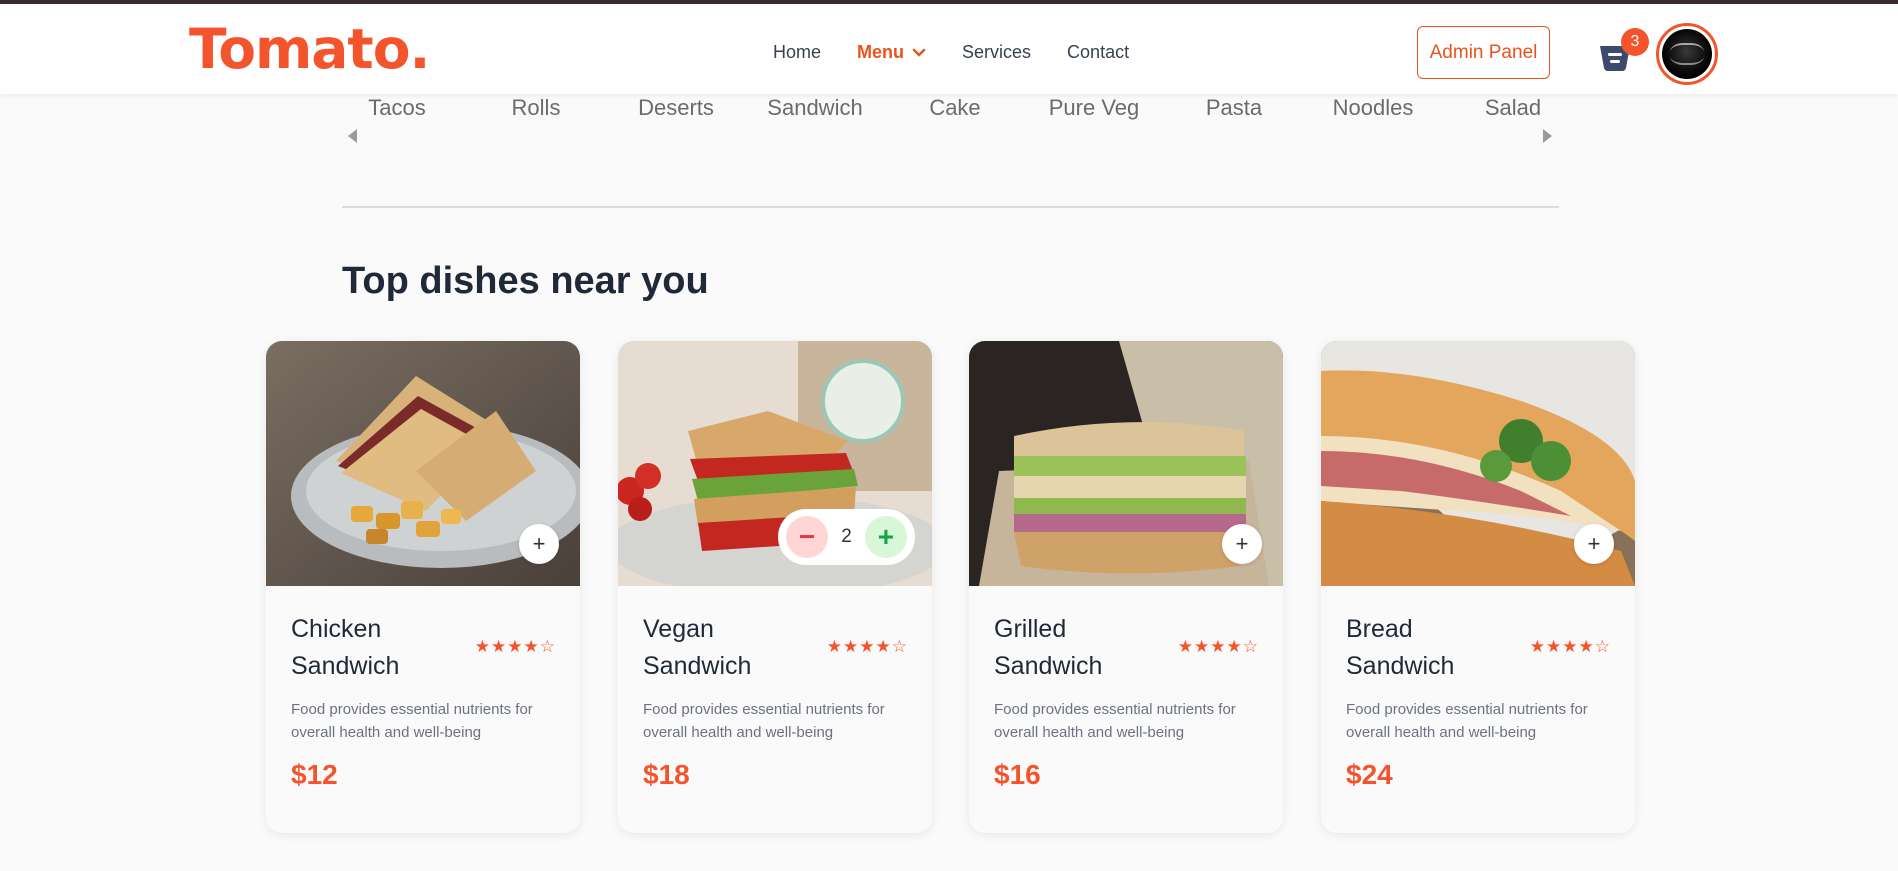 The height and width of the screenshot is (871, 1898). What do you see at coordinates (1373, 108) in the screenshot?
I see `category-noodles: Noodles` at bounding box center [1373, 108].